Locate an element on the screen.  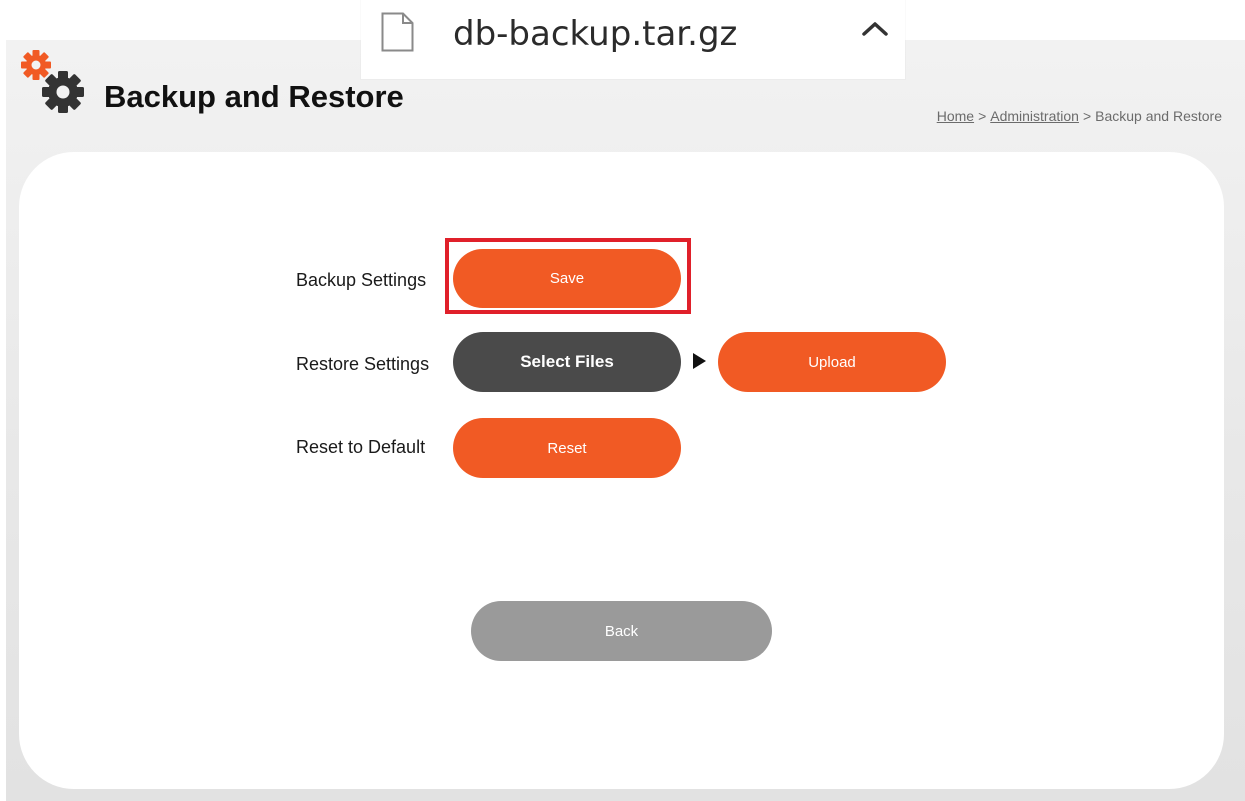
reset-to-default-label: Reset to Default is located at coordinates (361, 447).